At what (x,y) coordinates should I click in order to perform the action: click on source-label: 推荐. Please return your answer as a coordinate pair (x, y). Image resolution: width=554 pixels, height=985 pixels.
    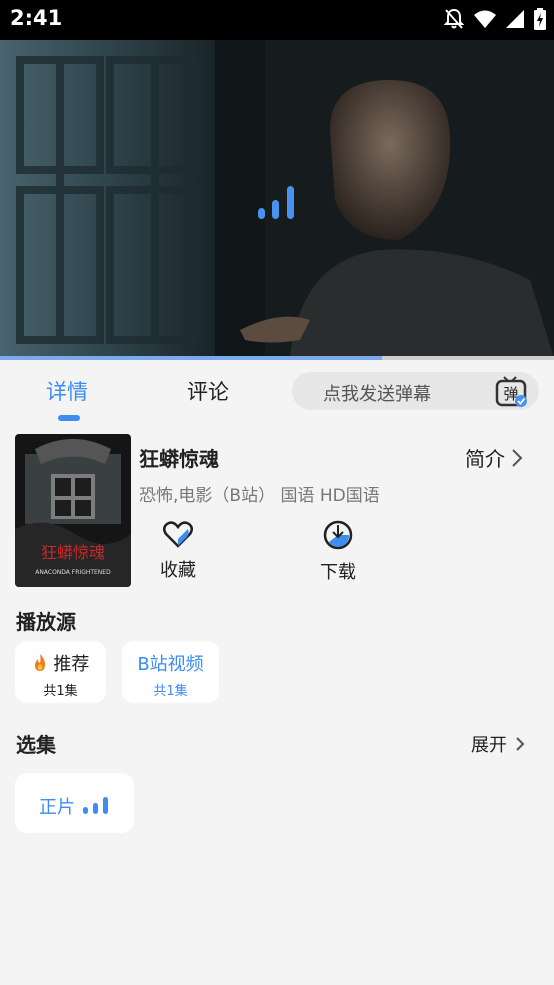
    Looking at the image, I should click on (71, 664).